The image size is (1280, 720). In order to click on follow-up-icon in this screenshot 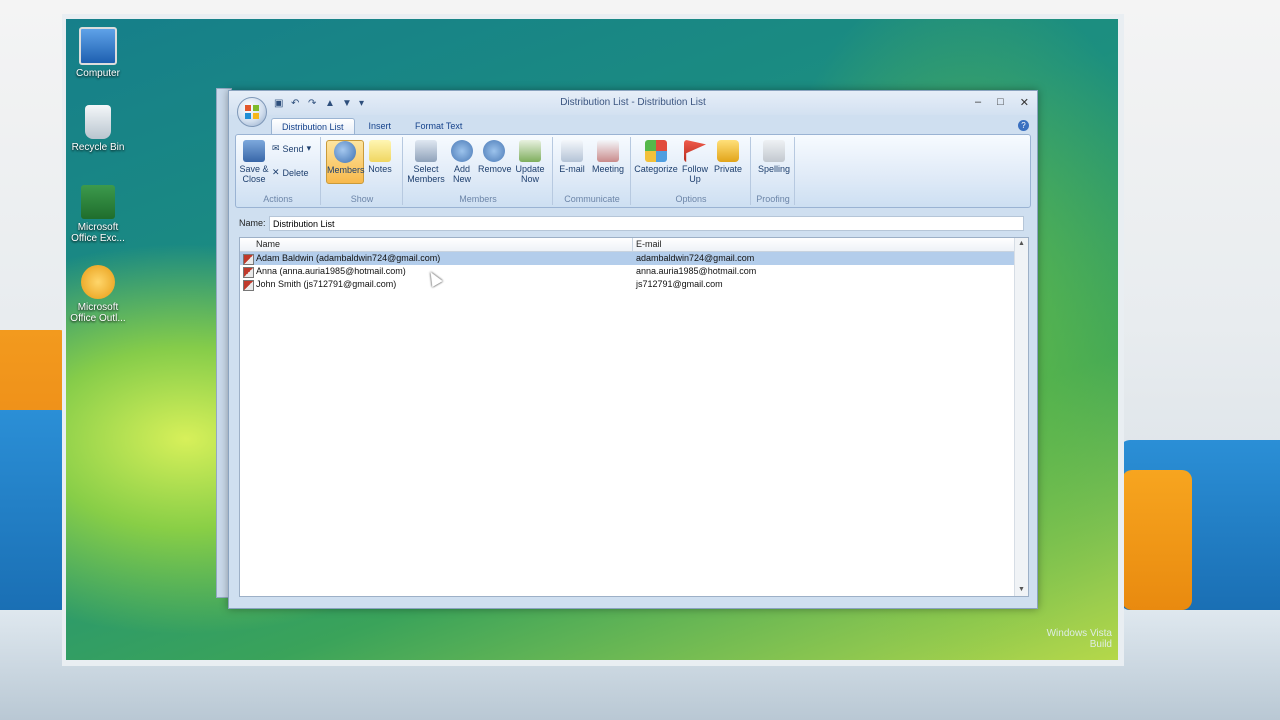, I will do `click(695, 151)`.